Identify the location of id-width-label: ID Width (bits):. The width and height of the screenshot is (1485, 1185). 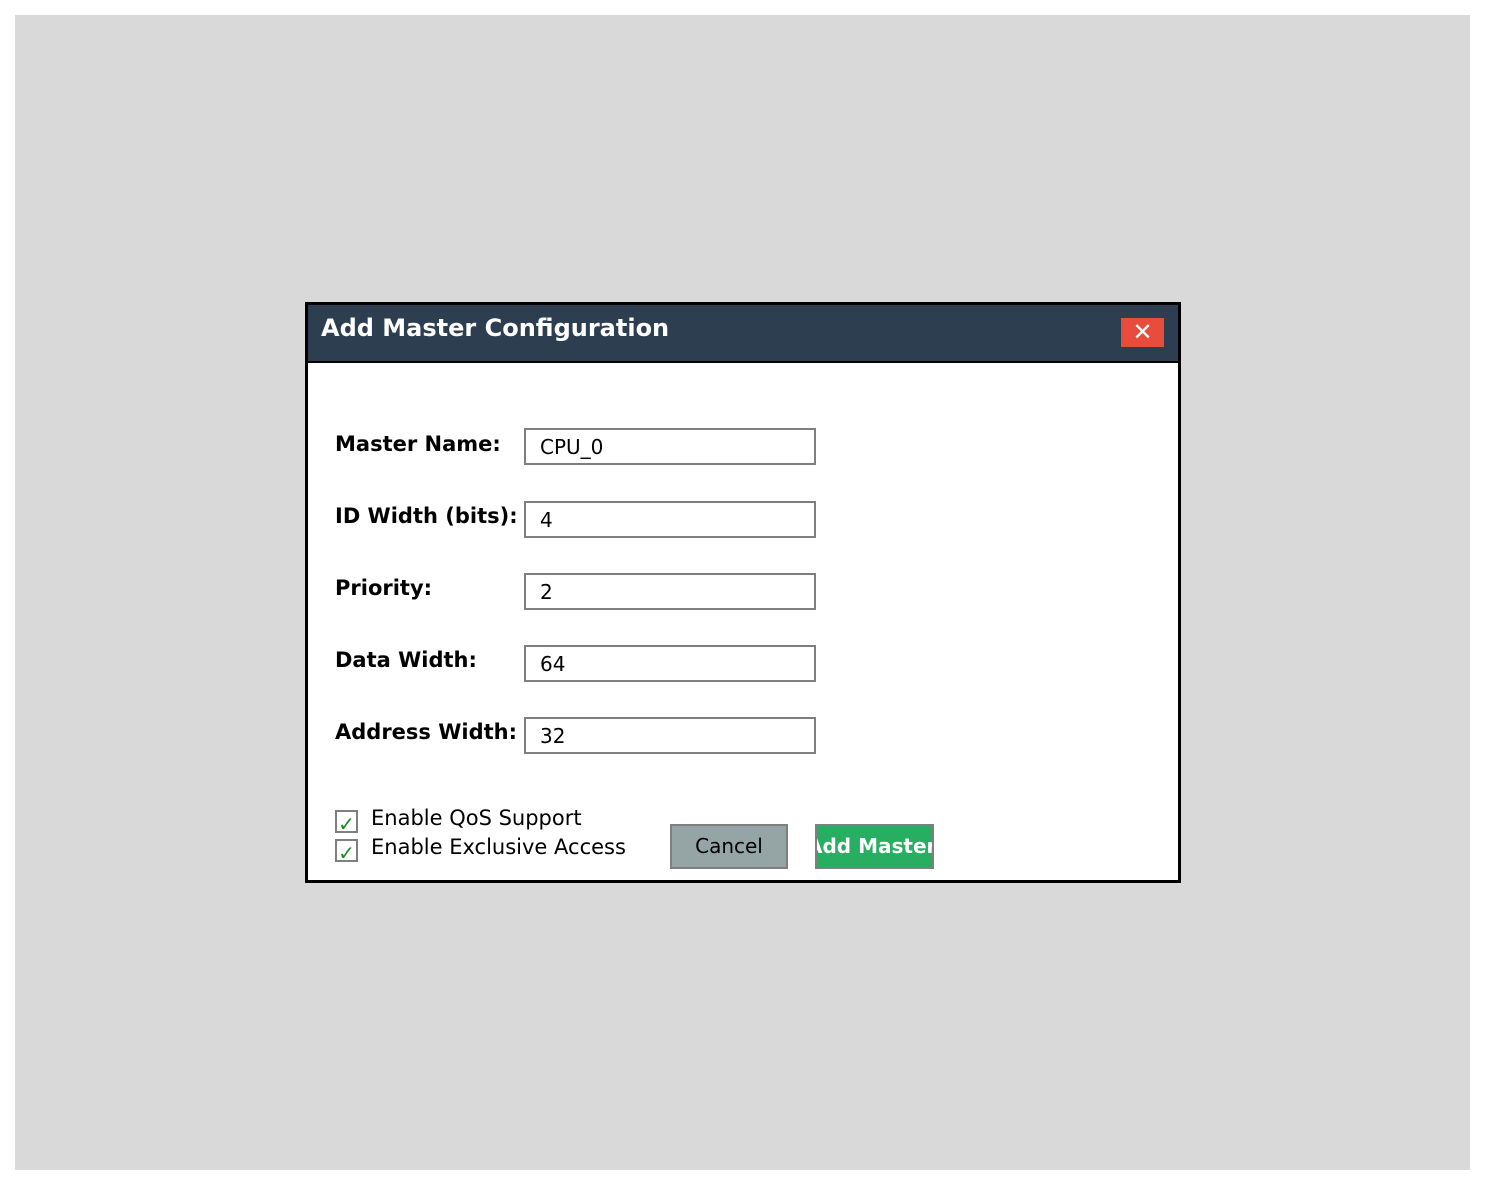
(426, 516).